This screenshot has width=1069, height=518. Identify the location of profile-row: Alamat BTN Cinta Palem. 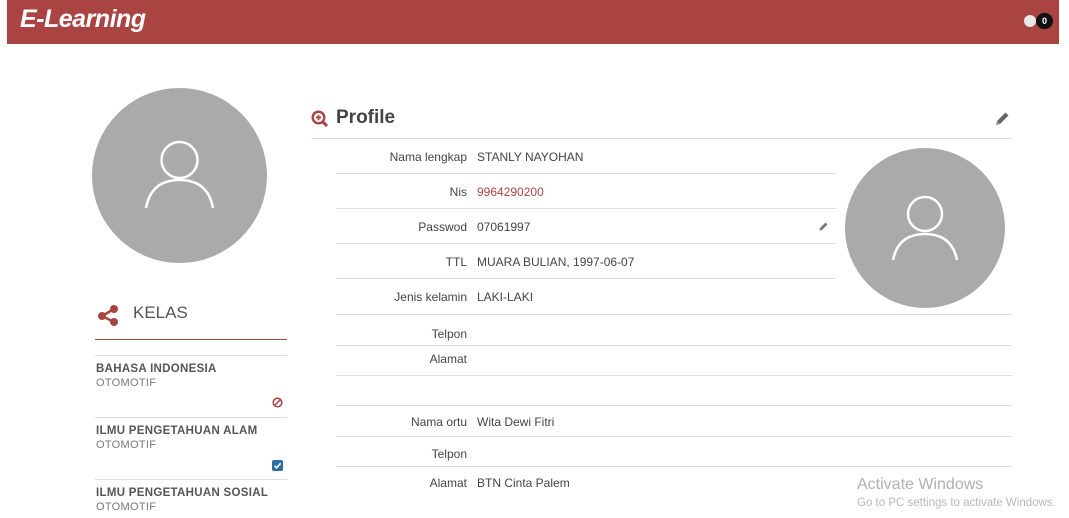
(586, 487).